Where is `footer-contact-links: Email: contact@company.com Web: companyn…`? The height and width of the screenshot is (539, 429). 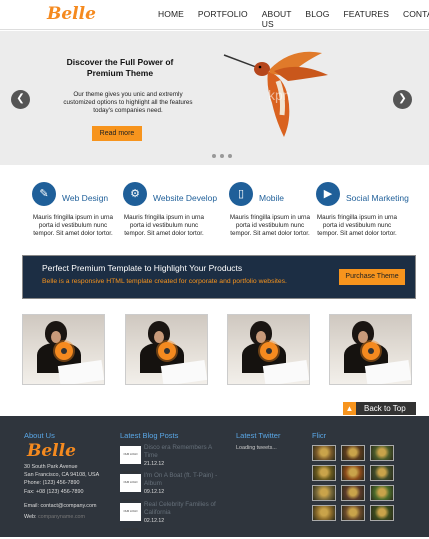 footer-contact-links: Email: contact@company.com Web: companyn… is located at coordinates (60, 511).